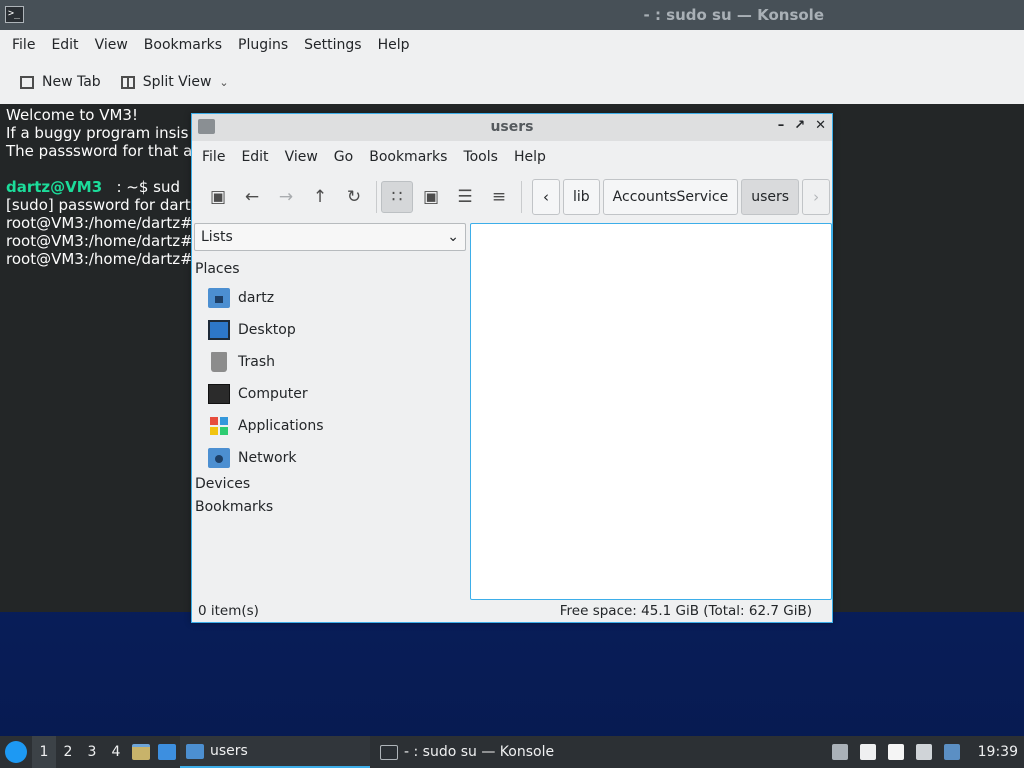 The image size is (1024, 768). What do you see at coordinates (267, 458) in the screenshot?
I see `place-label: Network` at bounding box center [267, 458].